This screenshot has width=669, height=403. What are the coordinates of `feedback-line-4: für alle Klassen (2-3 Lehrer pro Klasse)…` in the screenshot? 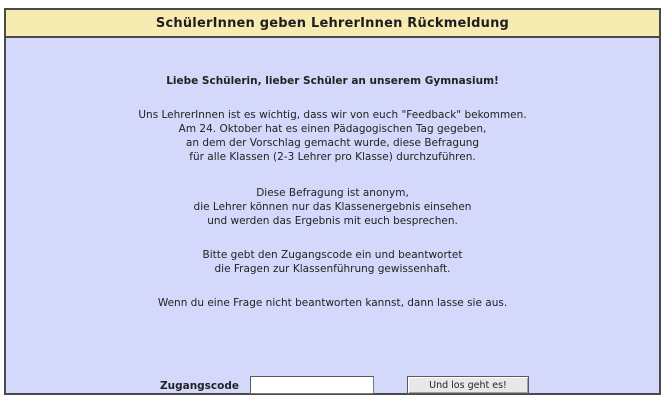 It's located at (332, 157).